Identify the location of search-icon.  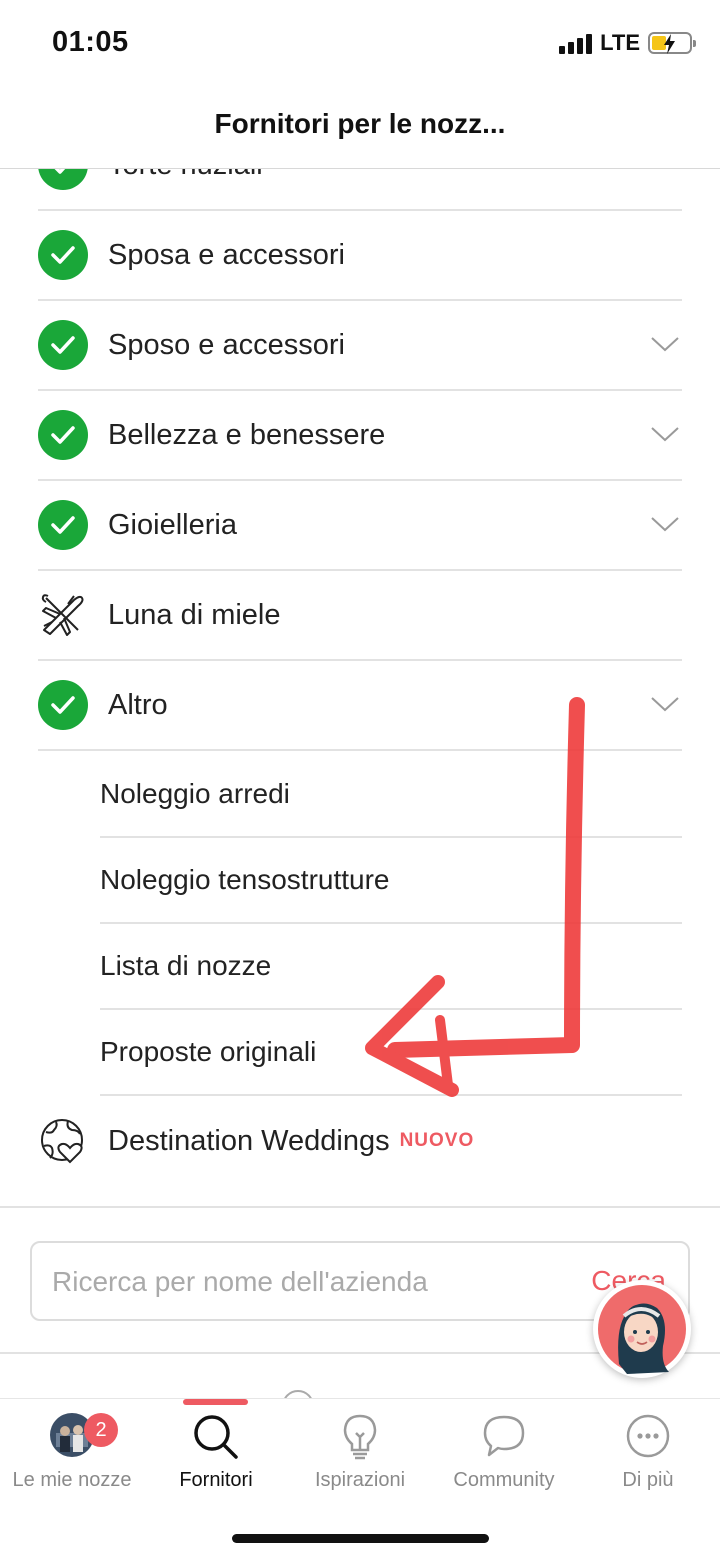
(216, 1437).